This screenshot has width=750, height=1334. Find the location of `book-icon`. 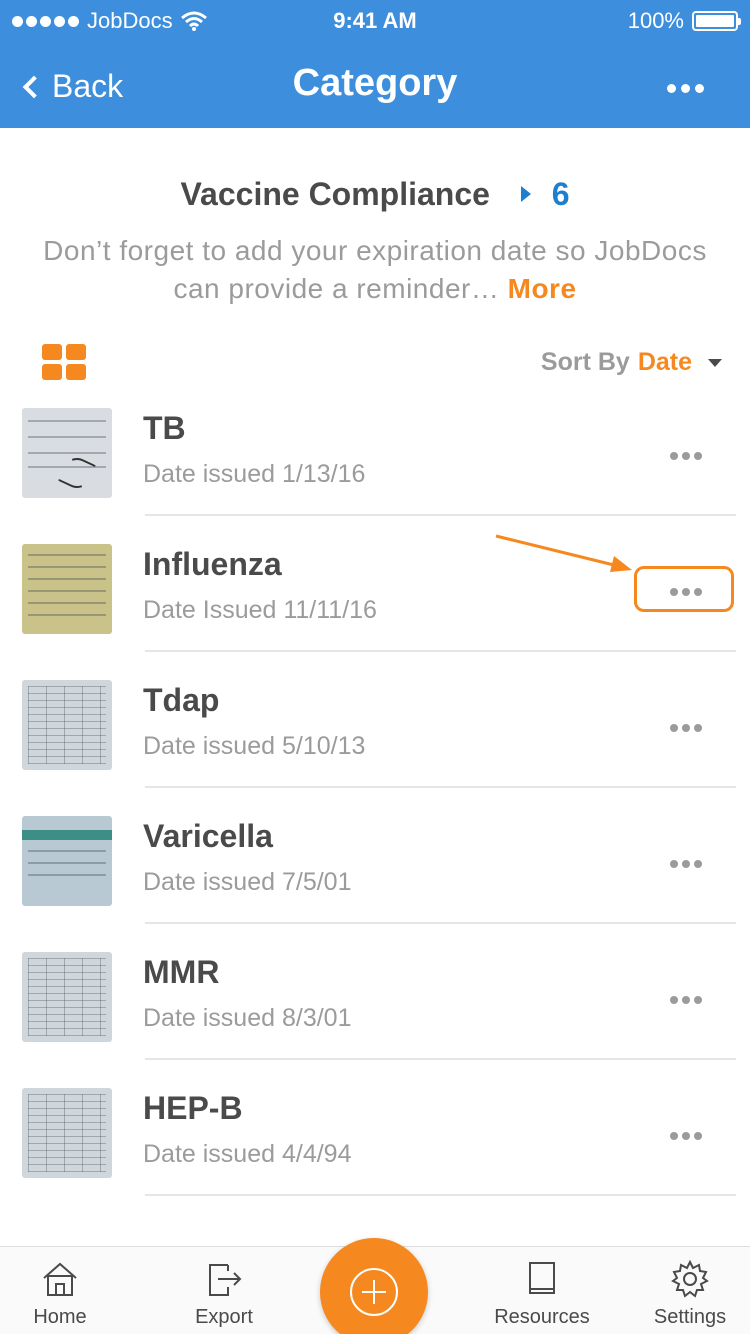

book-icon is located at coordinates (542, 1278).